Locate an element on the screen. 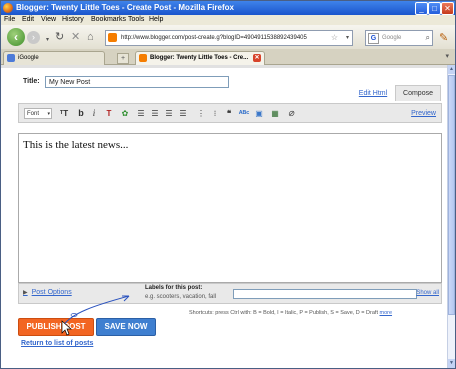  tab-label: iGoogle is located at coordinates (28, 58).